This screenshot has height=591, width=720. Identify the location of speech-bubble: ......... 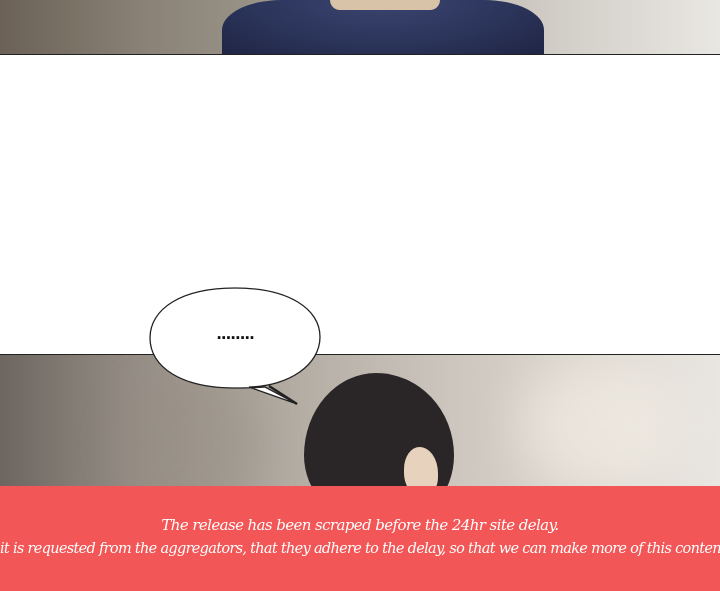
(235, 346).